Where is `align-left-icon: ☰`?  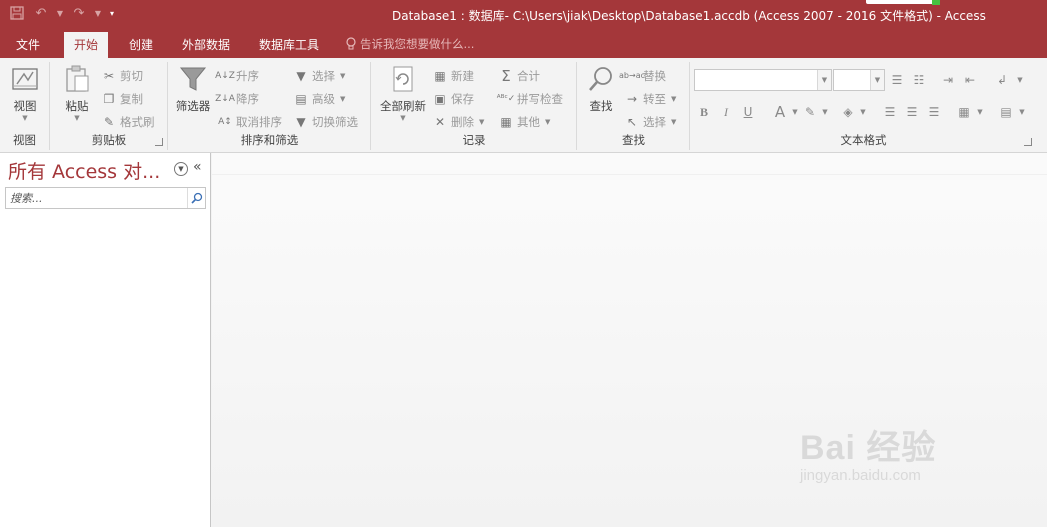 align-left-icon: ☰ is located at coordinates (890, 112).